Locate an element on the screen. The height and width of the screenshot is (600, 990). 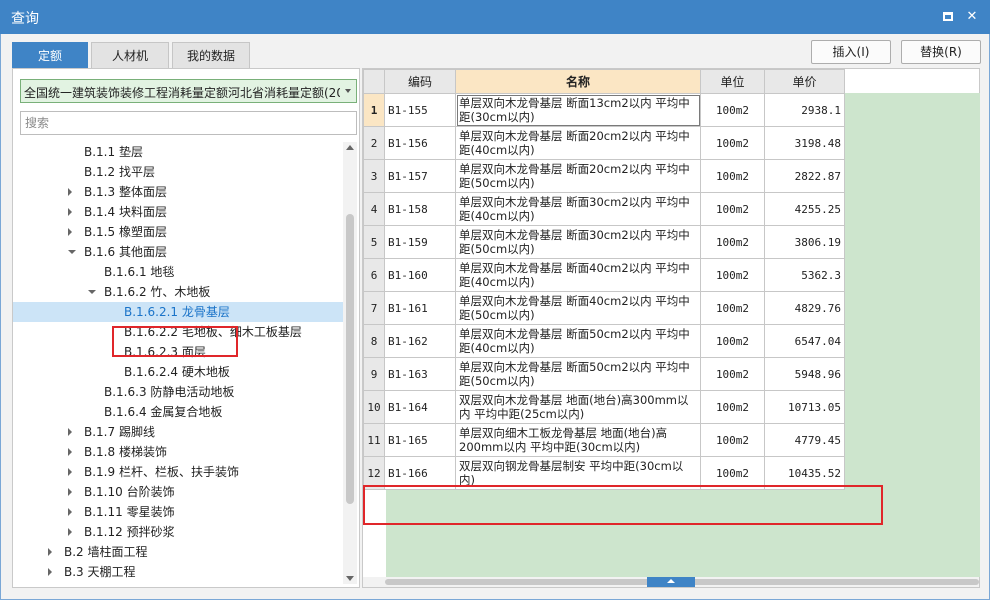
tree-scrollbar-thumb is located at coordinates (350, 359).